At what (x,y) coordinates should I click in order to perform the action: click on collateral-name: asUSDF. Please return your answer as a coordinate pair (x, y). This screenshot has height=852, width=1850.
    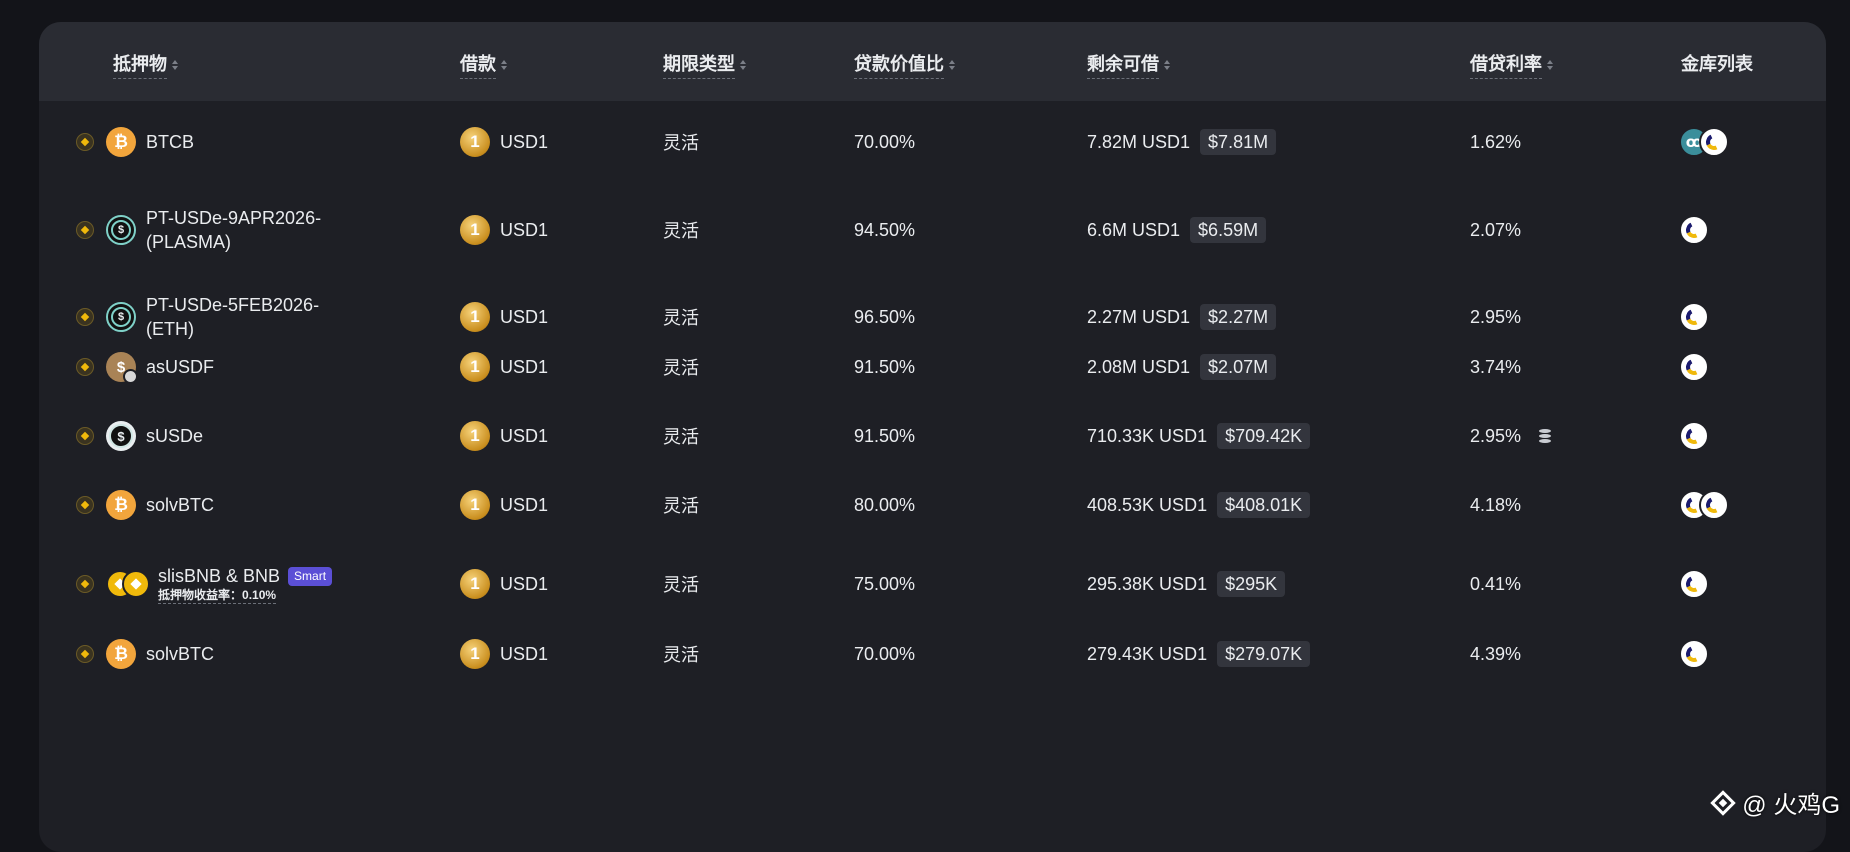
    Looking at the image, I should click on (180, 367).